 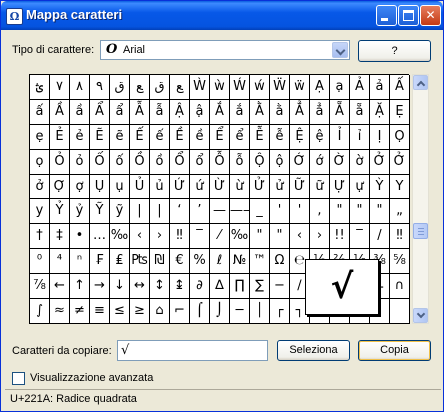 What do you see at coordinates (60, 311) in the screenshot?
I see `character-cell: ≈` at bounding box center [60, 311].